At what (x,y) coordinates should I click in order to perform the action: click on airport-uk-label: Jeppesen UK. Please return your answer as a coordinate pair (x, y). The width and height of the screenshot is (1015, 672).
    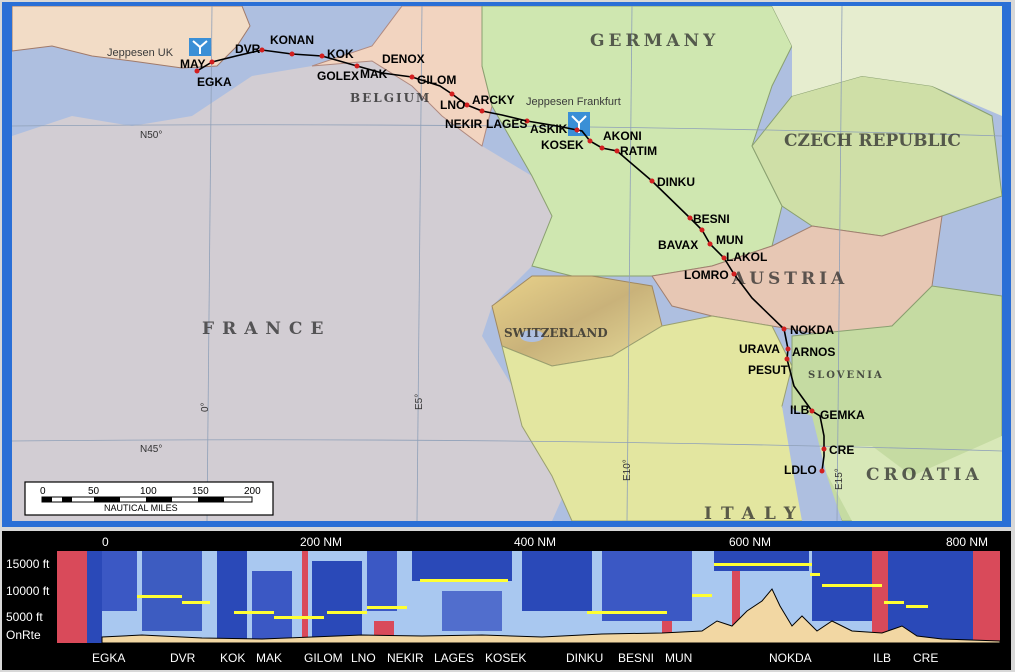
    Looking at the image, I should click on (140, 53).